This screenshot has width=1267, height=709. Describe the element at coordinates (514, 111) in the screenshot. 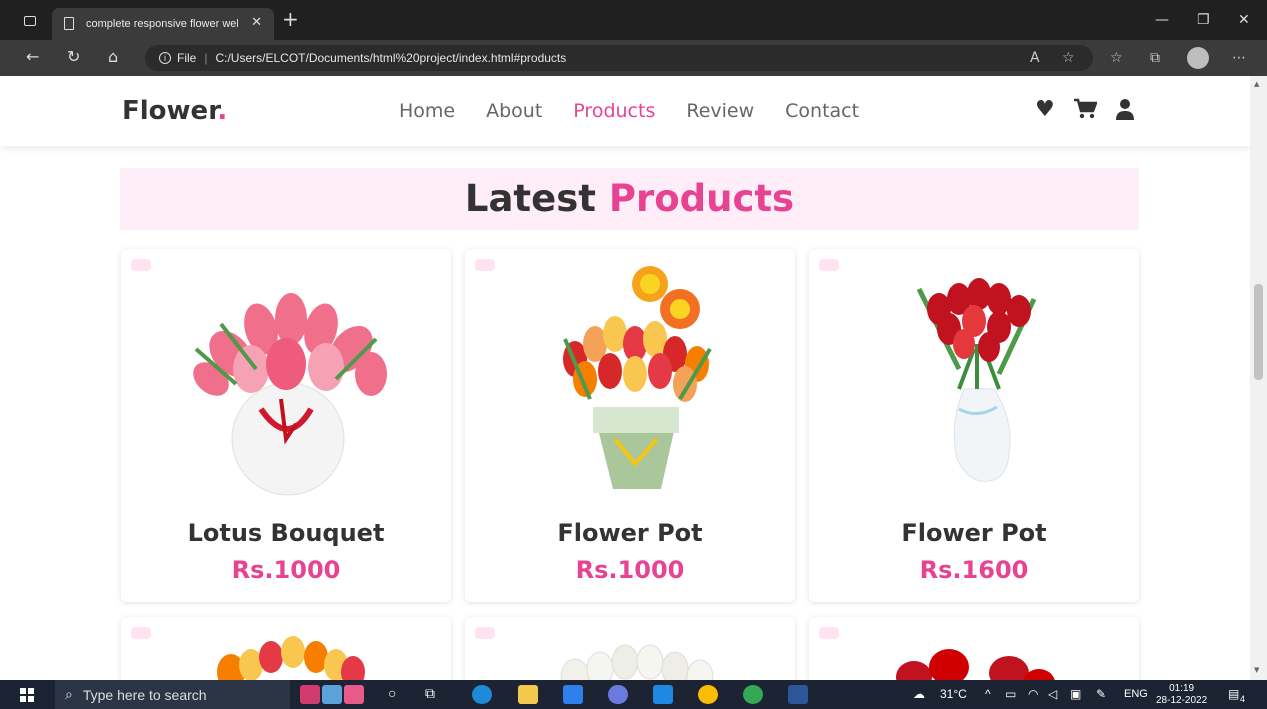

I see `nav-about: About` at that location.